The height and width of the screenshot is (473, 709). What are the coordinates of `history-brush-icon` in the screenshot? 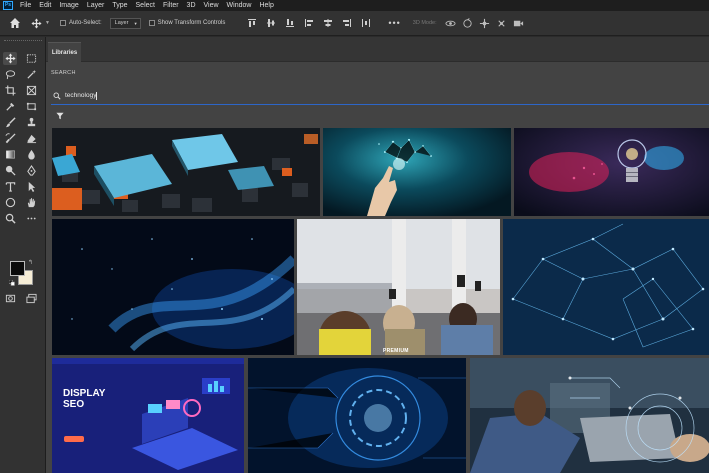 It's located at (10, 138).